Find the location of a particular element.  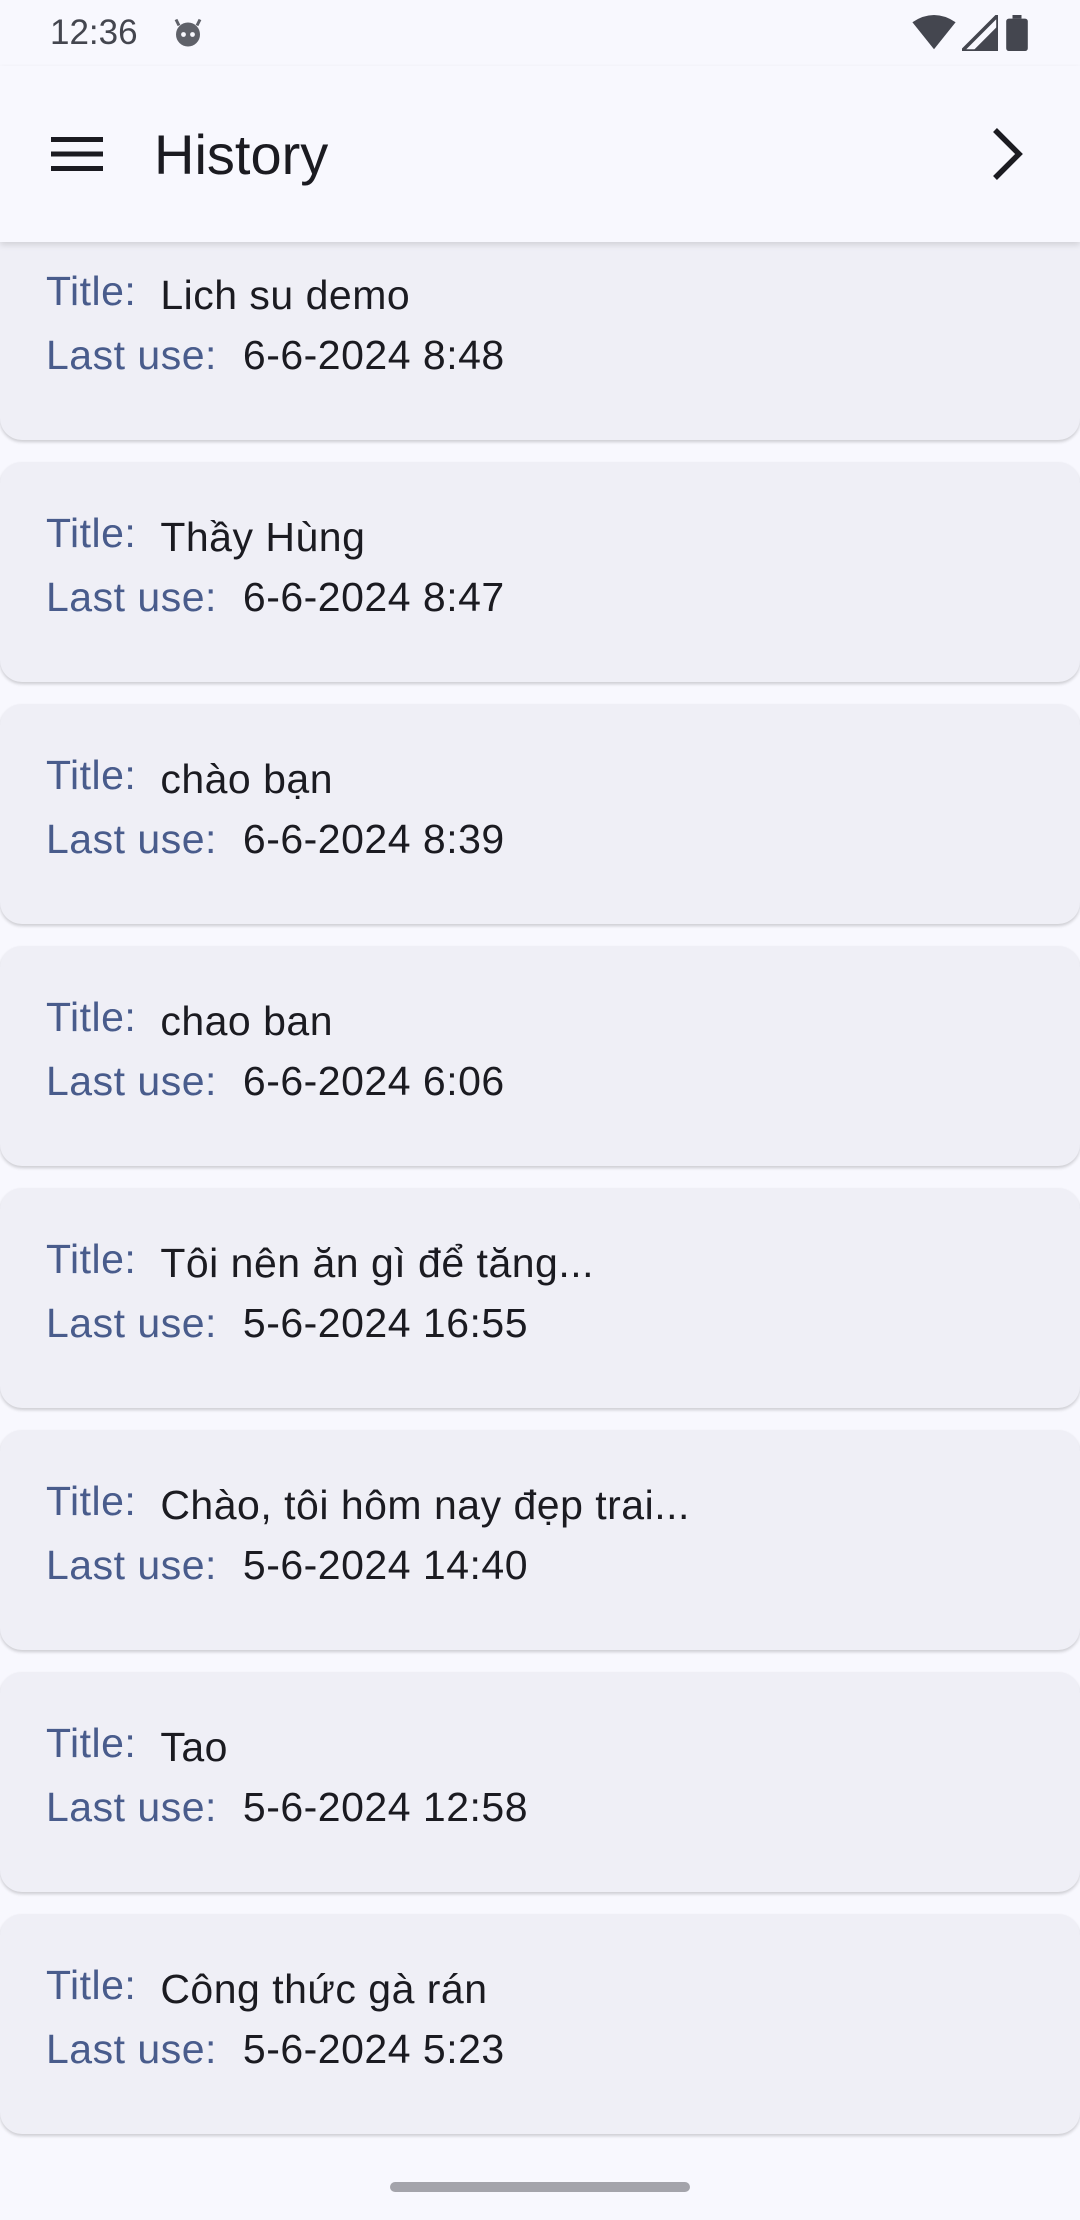

history-last-use: 6-6-2024 8:39 is located at coordinates (373, 839).